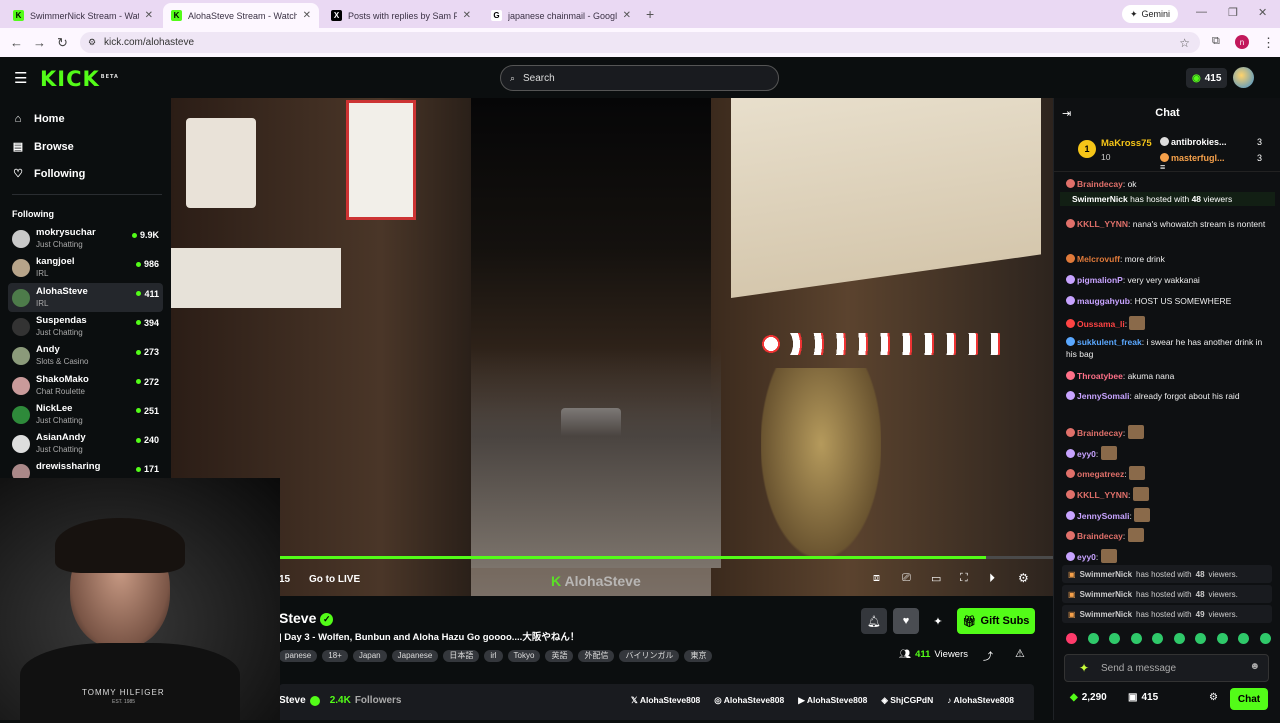 The height and width of the screenshot is (723, 1280). I want to click on profile-avatar: n, so click(1242, 42).